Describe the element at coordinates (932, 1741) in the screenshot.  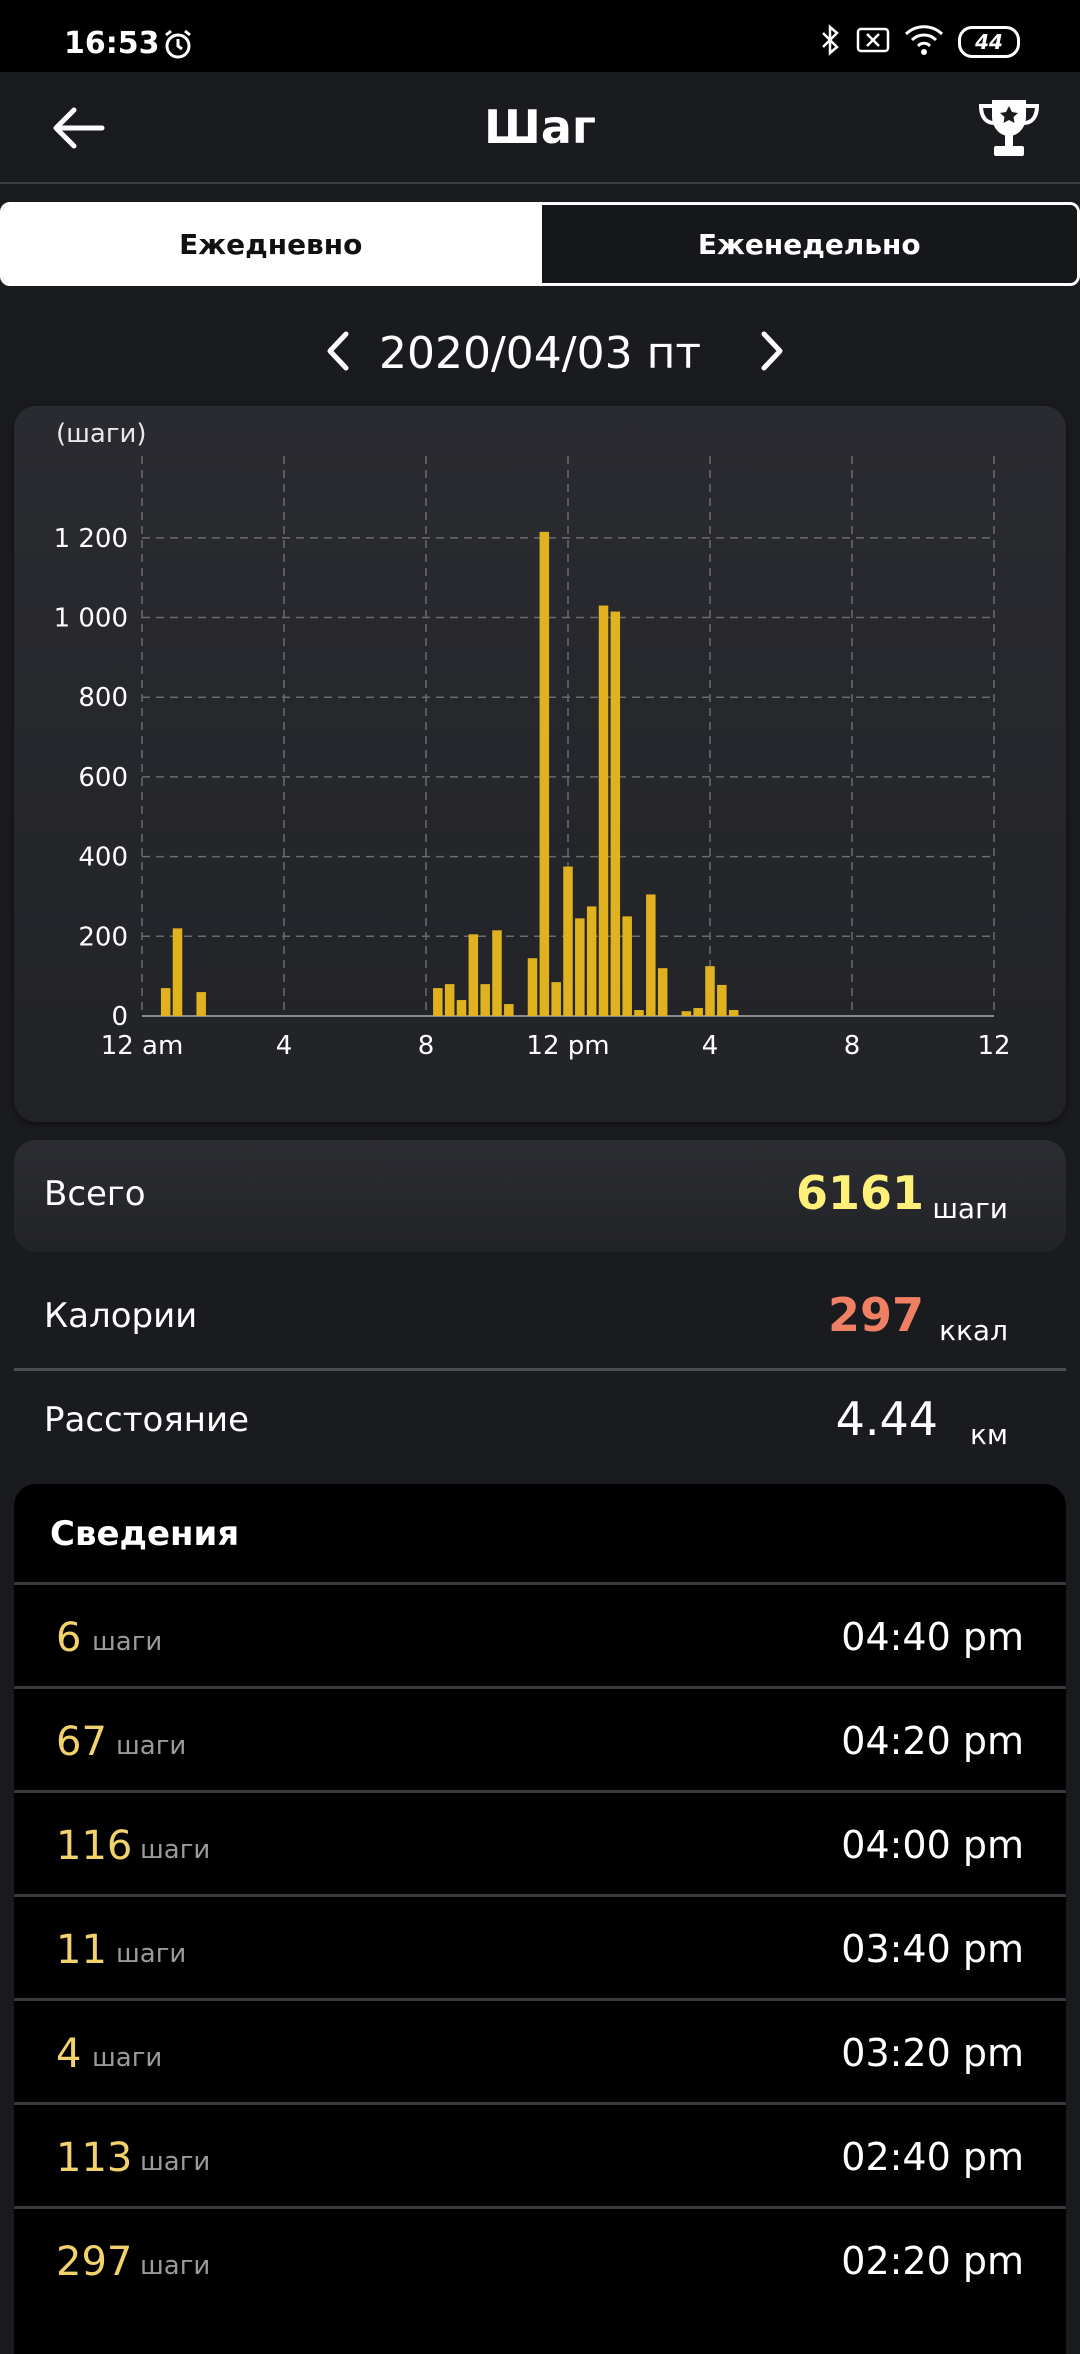
I see `detail-time: 04:20 pm` at that location.